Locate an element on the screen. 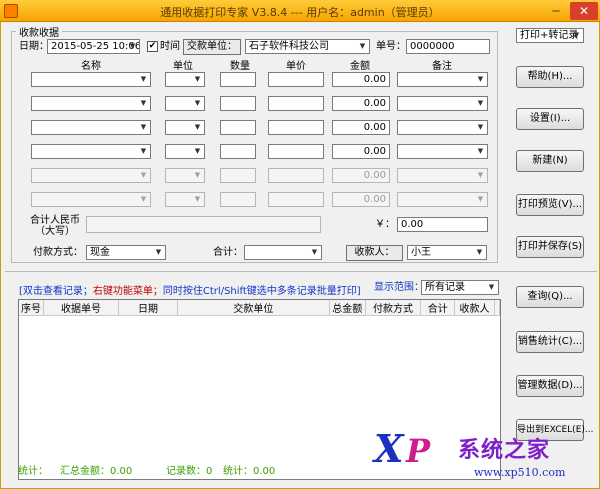 The height and width of the screenshot is (489, 600). close-button: ✕ is located at coordinates (584, 11).